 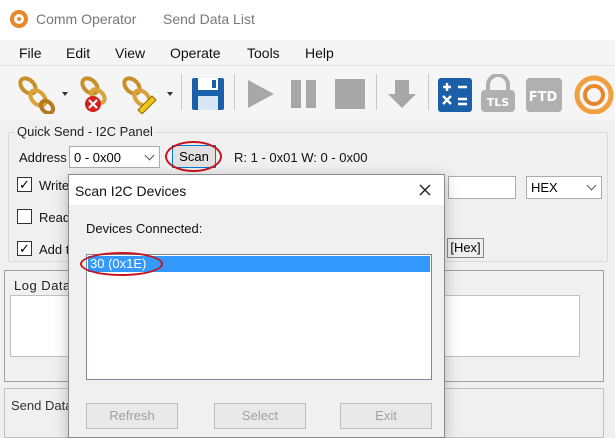 I want to click on pause-icon, so click(x=304, y=94).